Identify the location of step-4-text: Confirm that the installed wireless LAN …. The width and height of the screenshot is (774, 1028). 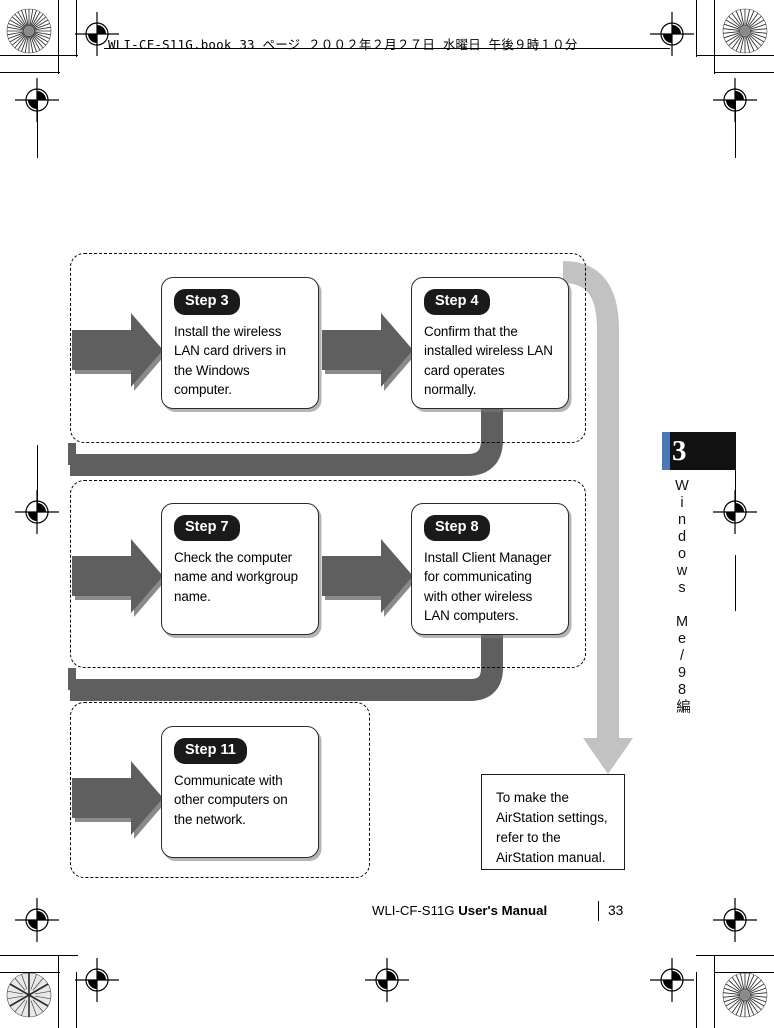
(488, 360).